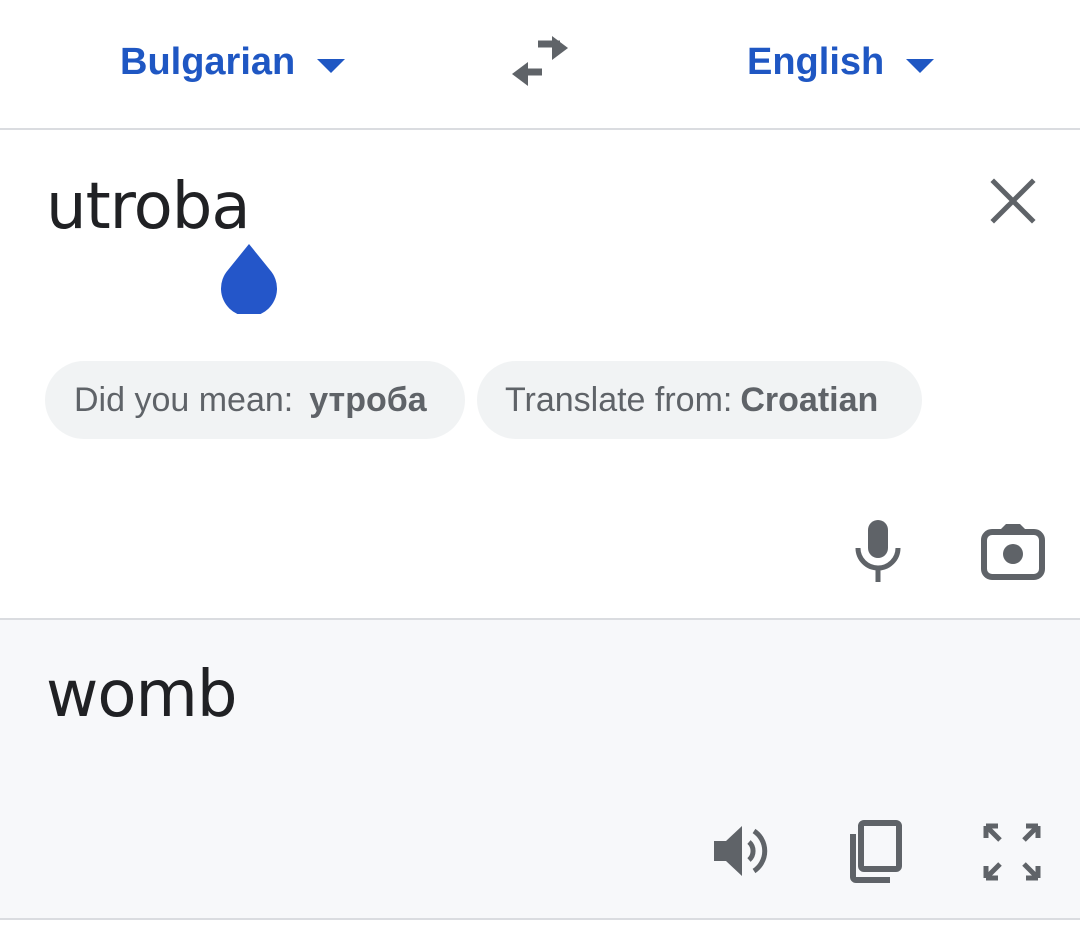 The width and height of the screenshot is (1080, 931). I want to click on text-cursor-handle, so click(249, 279).